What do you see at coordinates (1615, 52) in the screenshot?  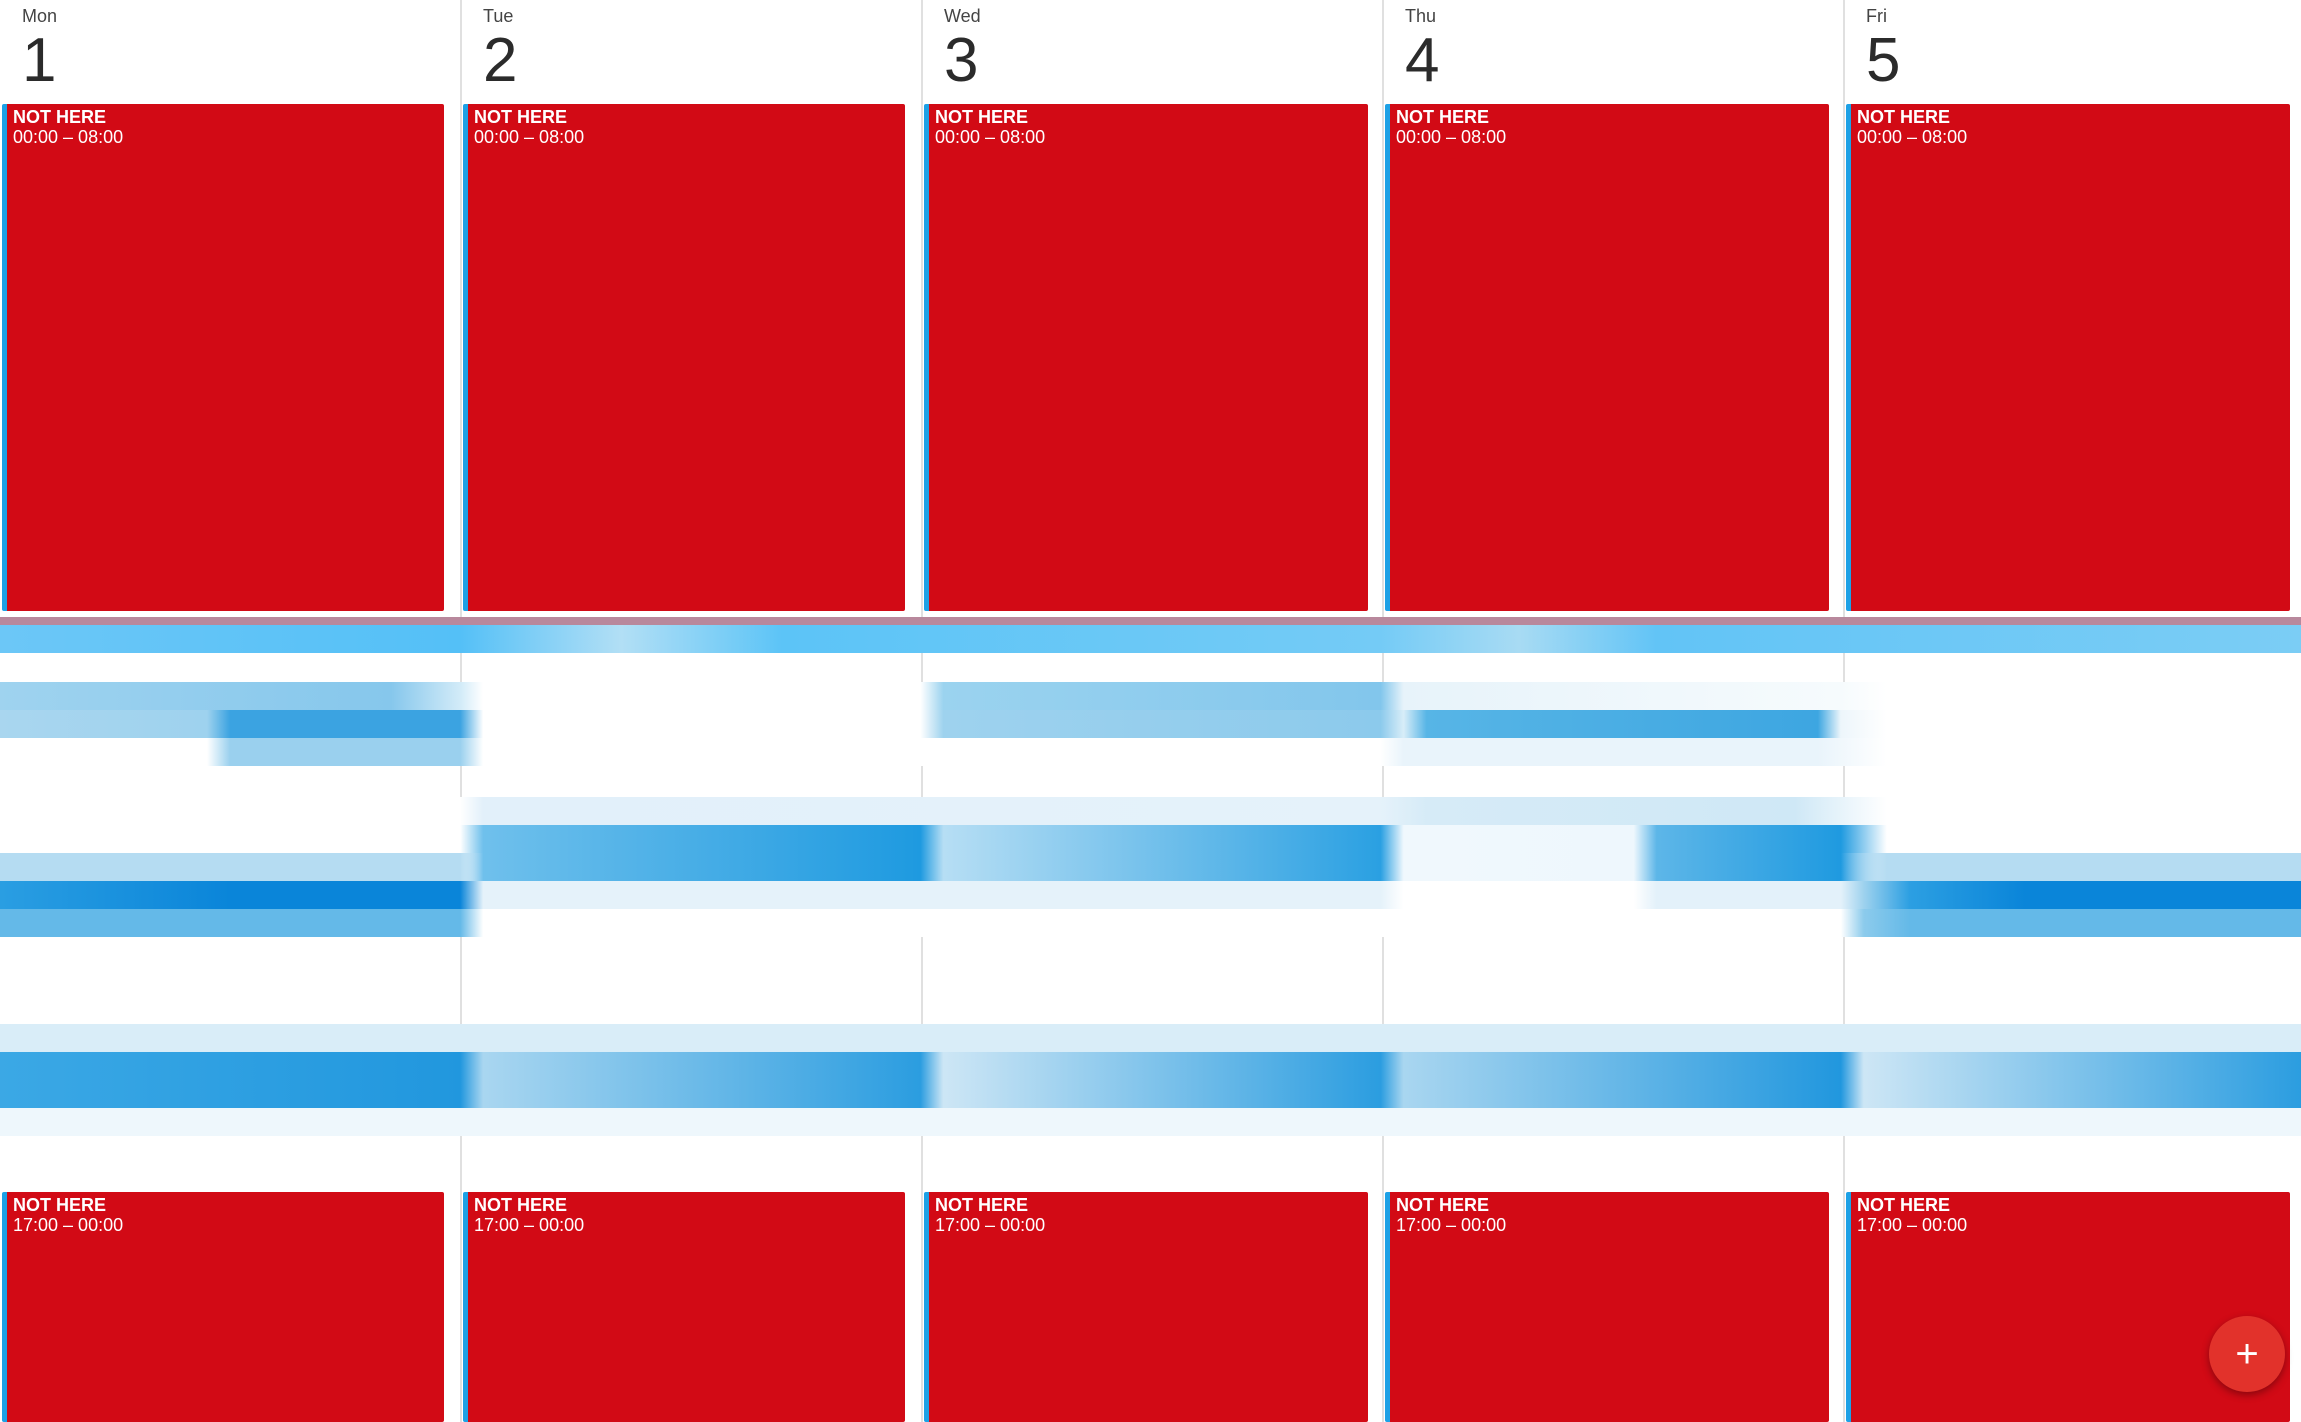 I see `day-header-thu: Thu 4` at bounding box center [1615, 52].